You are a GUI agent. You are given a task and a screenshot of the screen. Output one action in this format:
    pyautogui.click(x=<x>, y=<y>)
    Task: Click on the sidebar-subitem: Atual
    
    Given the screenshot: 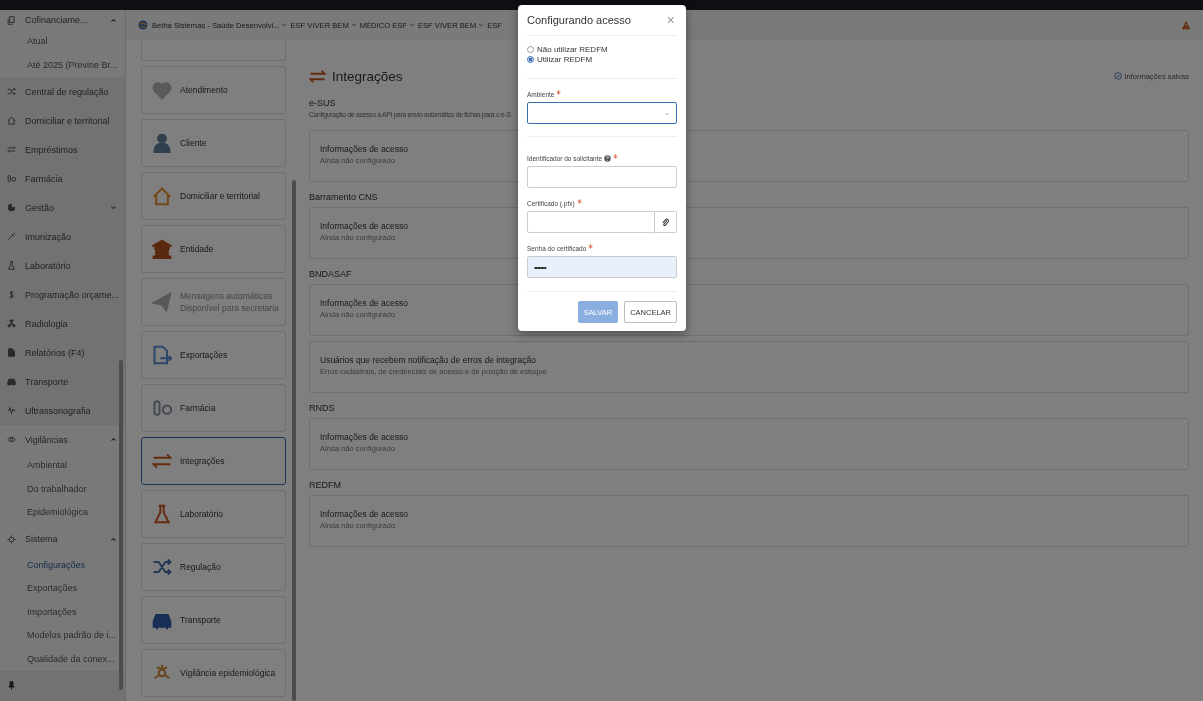 What is the action you would take?
    pyautogui.click(x=62, y=42)
    